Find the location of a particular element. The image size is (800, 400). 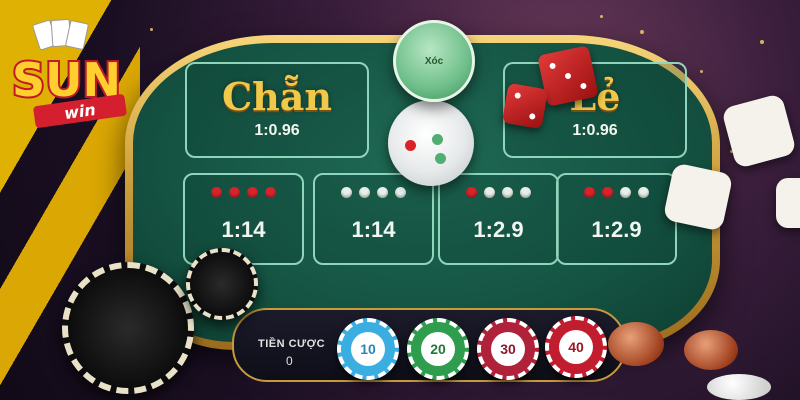

red-die is located at coordinates (525, 106).